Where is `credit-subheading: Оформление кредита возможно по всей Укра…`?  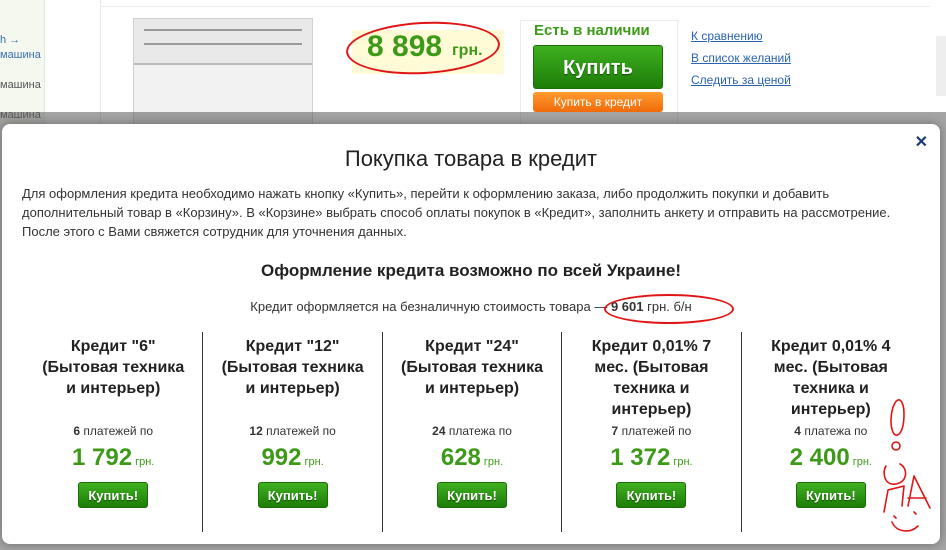 credit-subheading: Оформление кредита возможно по всей Укра… is located at coordinates (471, 270).